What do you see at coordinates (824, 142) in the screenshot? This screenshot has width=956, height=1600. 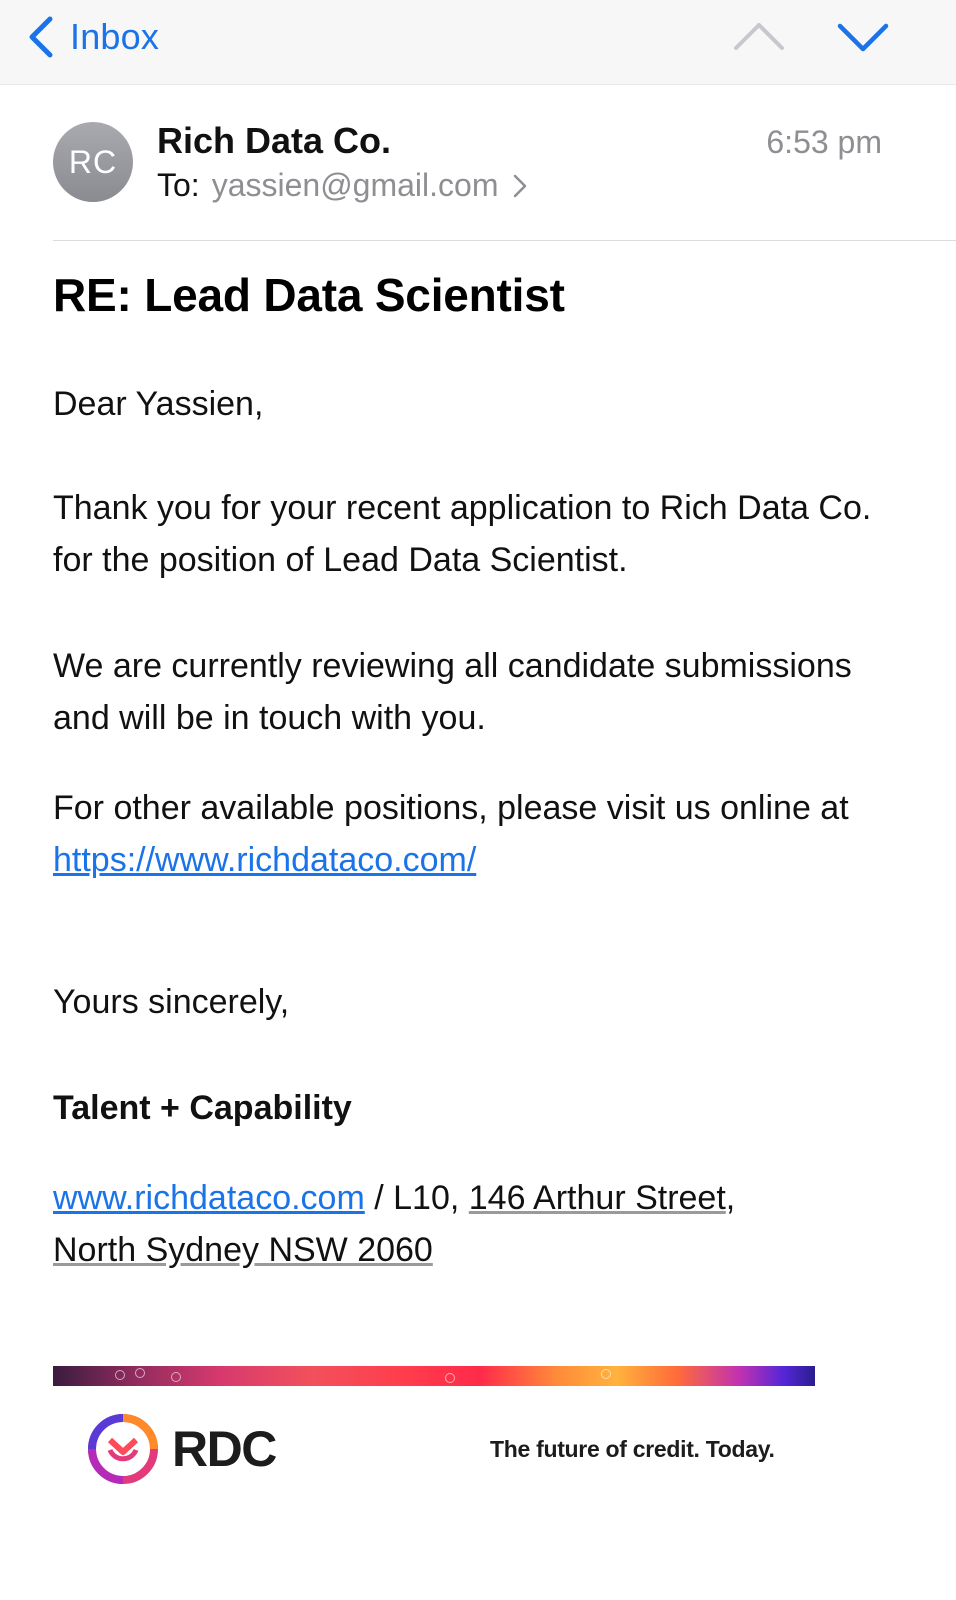 I see `message-time: 6:53 pm` at bounding box center [824, 142].